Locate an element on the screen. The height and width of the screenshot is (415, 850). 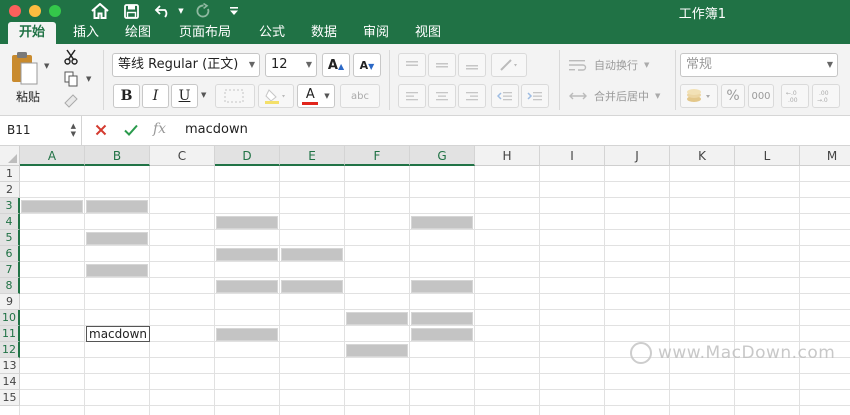
column-header-b: B is located at coordinates (117, 156).